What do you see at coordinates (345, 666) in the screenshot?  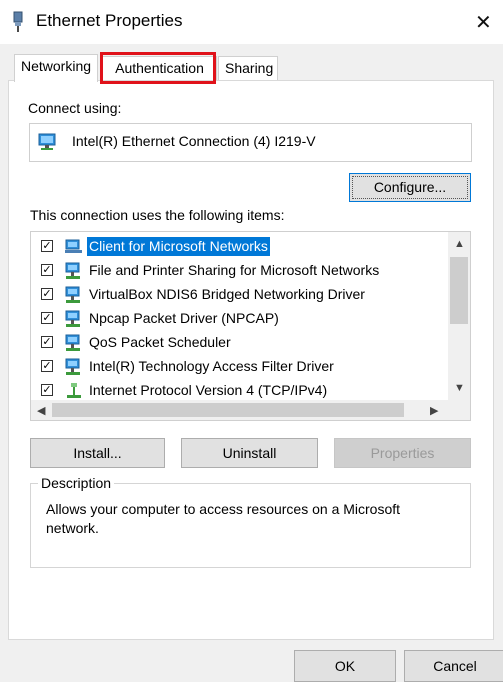 I see `ok-button: OK` at bounding box center [345, 666].